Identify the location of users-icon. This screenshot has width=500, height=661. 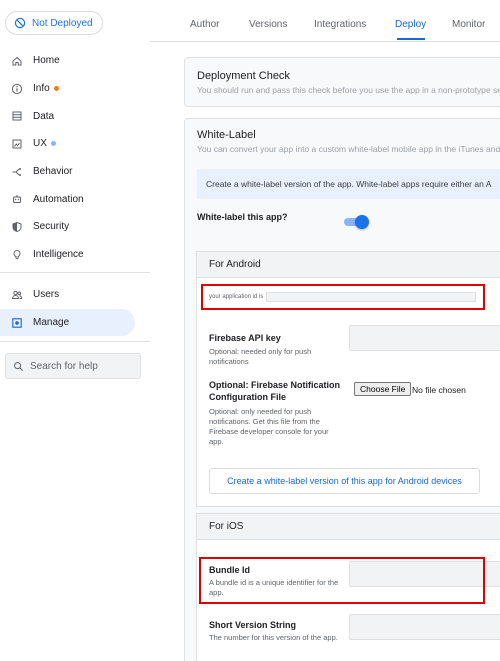
(17, 295).